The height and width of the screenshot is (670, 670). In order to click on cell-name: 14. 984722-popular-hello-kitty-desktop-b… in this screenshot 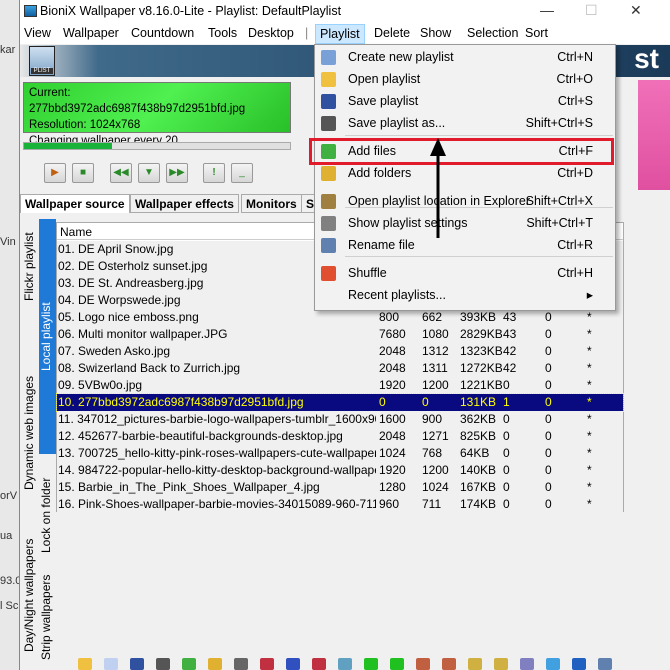, I will do `click(217, 470)`.